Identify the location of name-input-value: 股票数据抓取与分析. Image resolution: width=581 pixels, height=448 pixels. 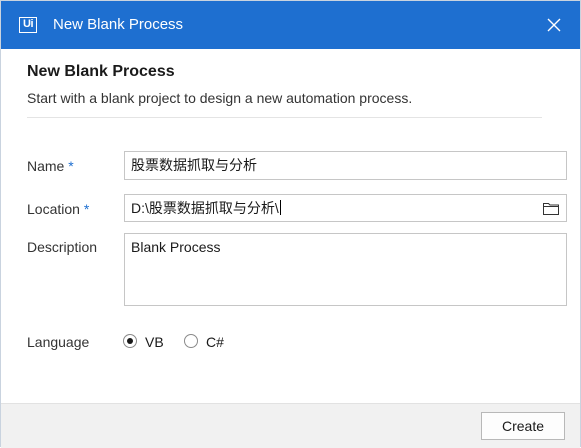
(194, 165).